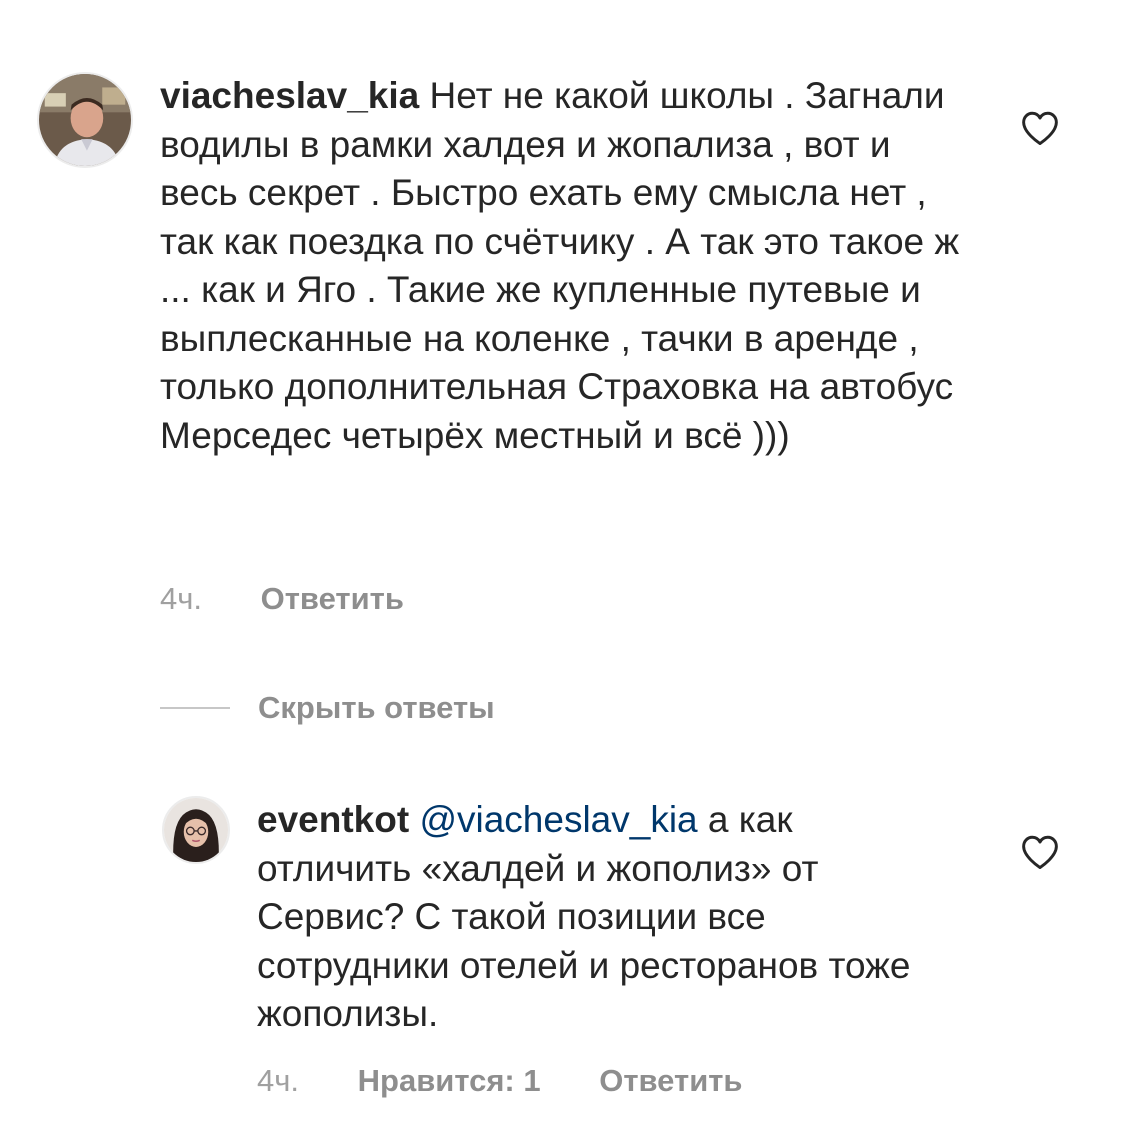  Describe the element at coordinates (376, 707) in the screenshot. I see `hide-replies-label: Скрыть ответы` at that location.